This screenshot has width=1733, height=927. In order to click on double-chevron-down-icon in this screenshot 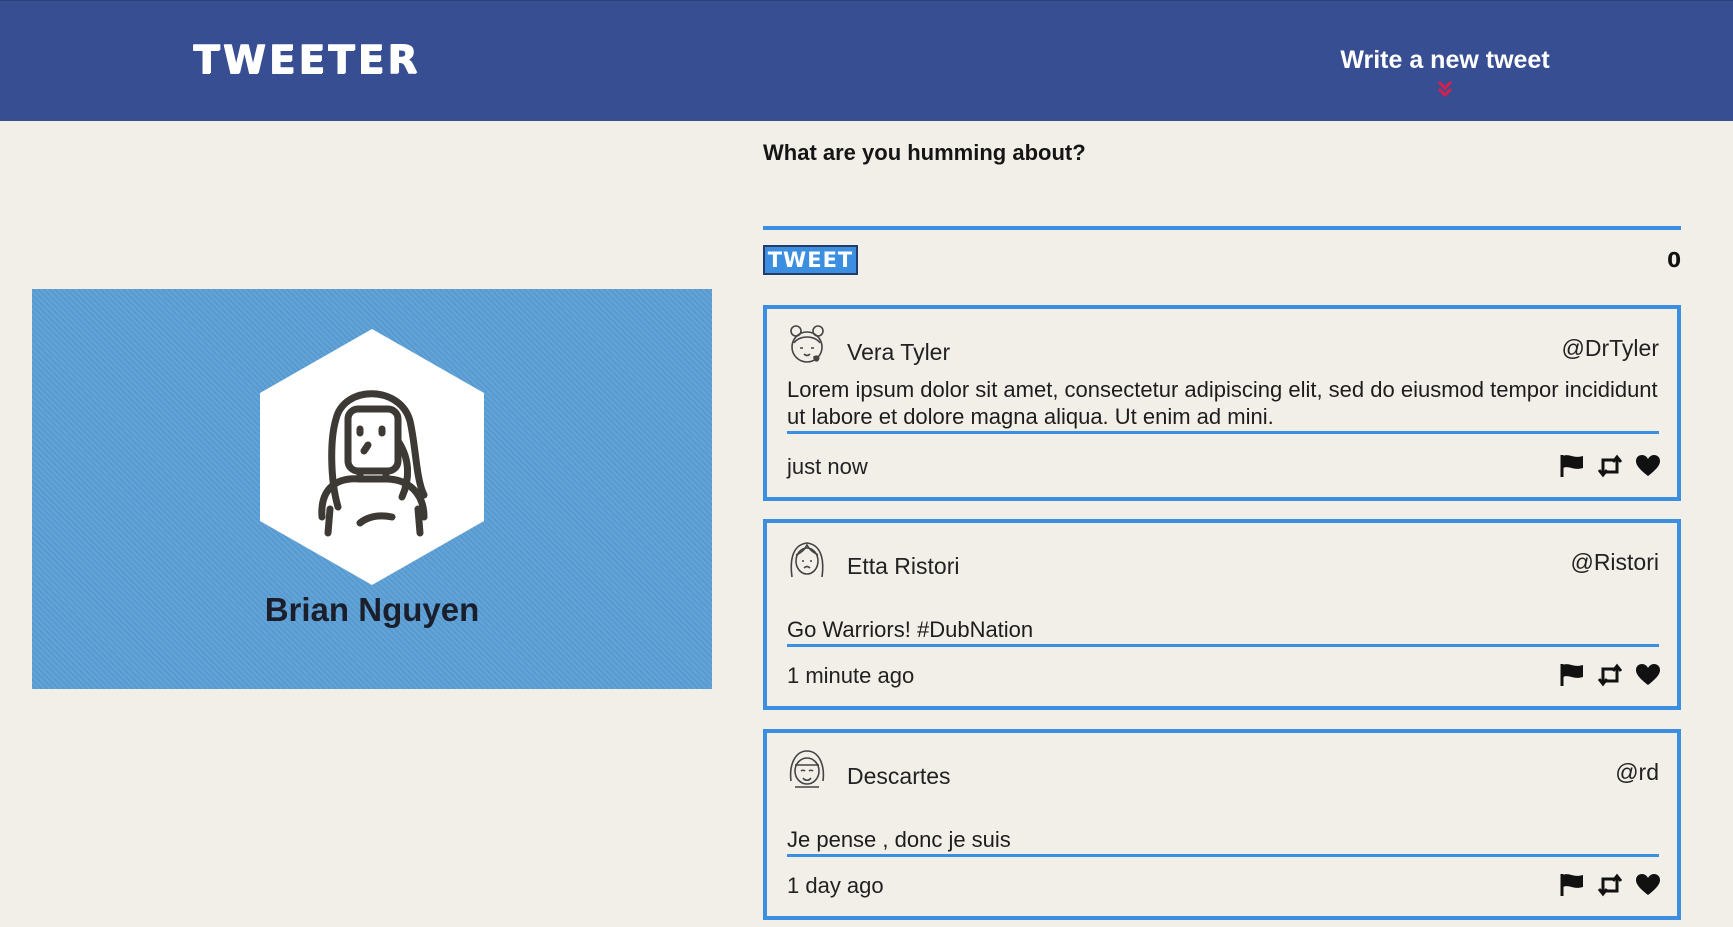, I will do `click(1445, 89)`.